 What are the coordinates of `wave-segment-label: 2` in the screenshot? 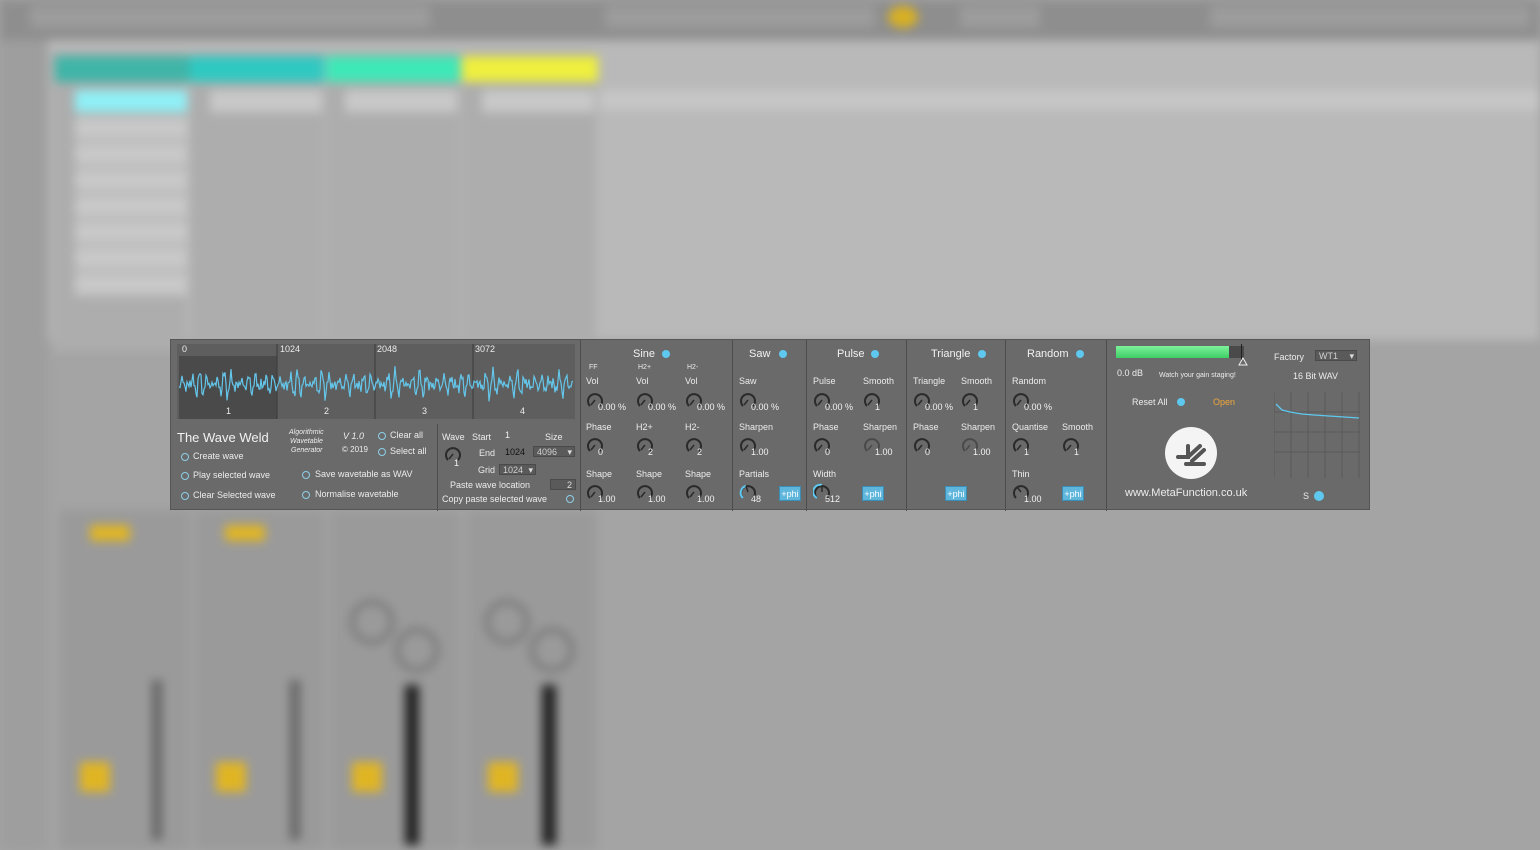 It's located at (327, 411).